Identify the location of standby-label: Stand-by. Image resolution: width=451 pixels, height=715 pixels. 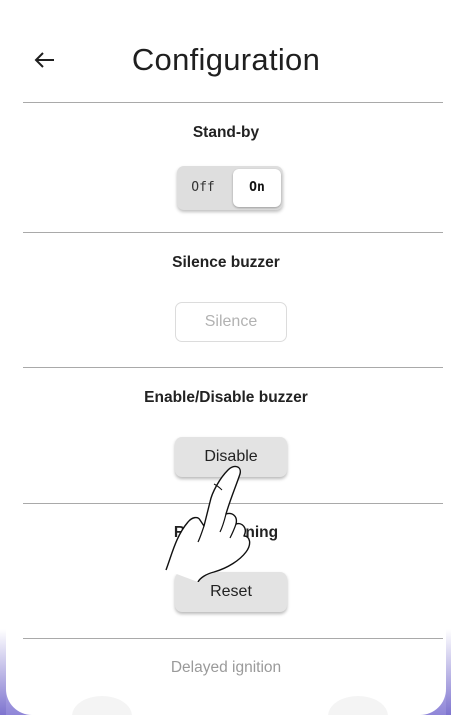
(226, 132).